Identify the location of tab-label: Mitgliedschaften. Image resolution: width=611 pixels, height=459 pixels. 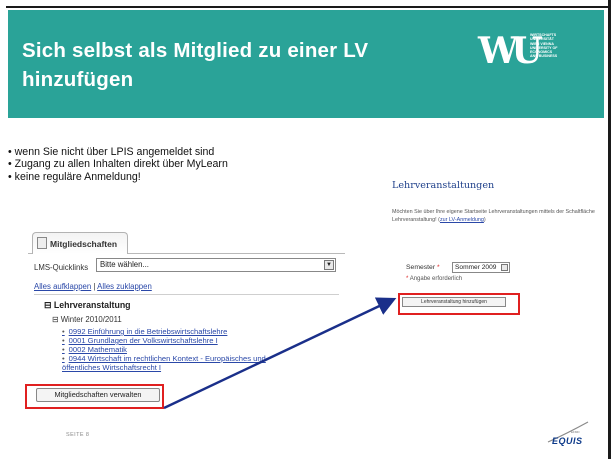
(84, 244).